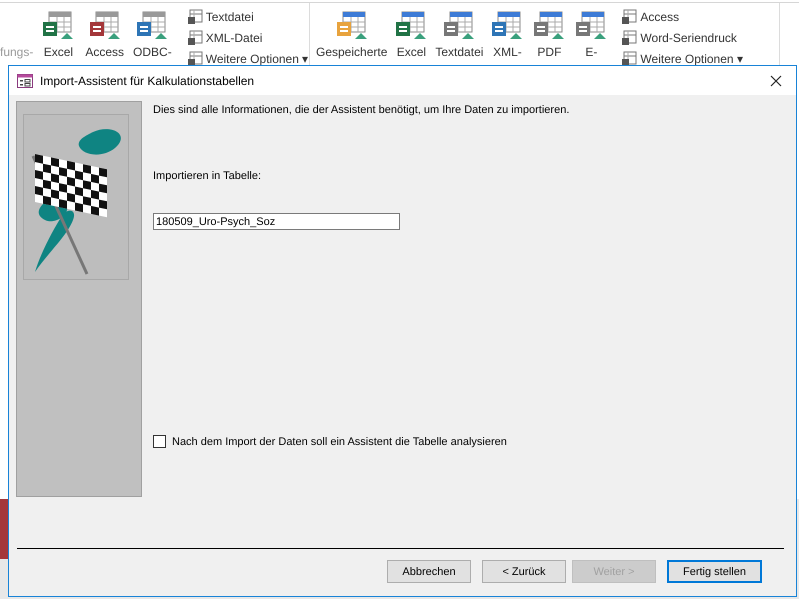 The height and width of the screenshot is (599, 799). Describe the element at coordinates (148, 81) in the screenshot. I see `window-title: Import-Assistent für Kalkulationstabellen` at that location.